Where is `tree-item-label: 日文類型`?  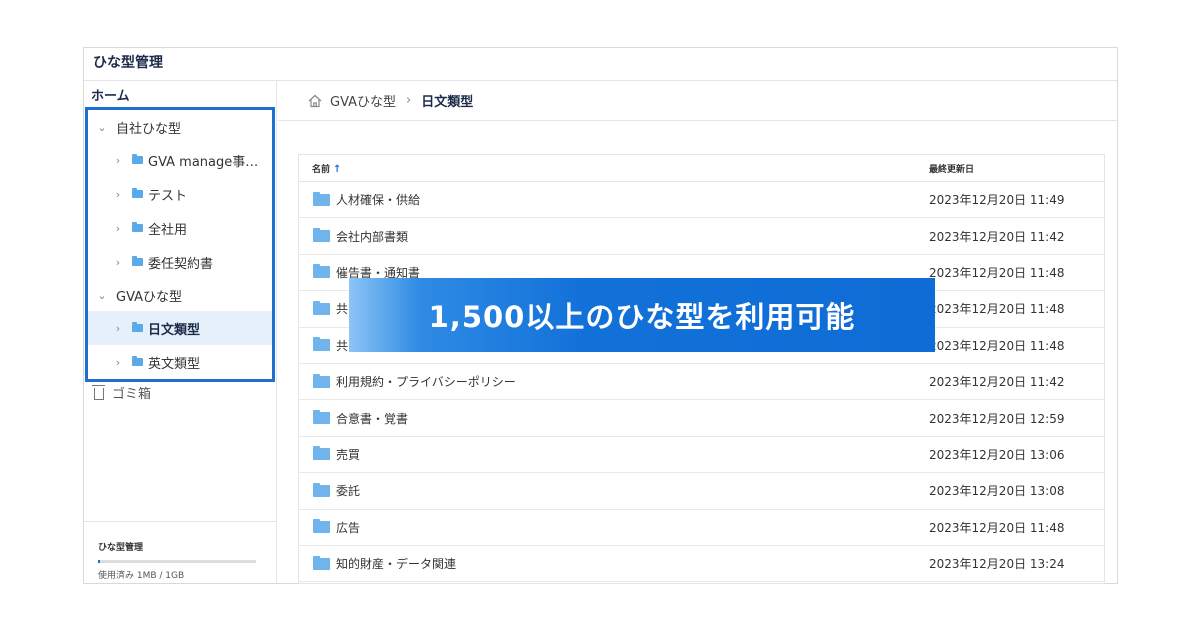
tree-item-label: 日文類型 is located at coordinates (174, 330).